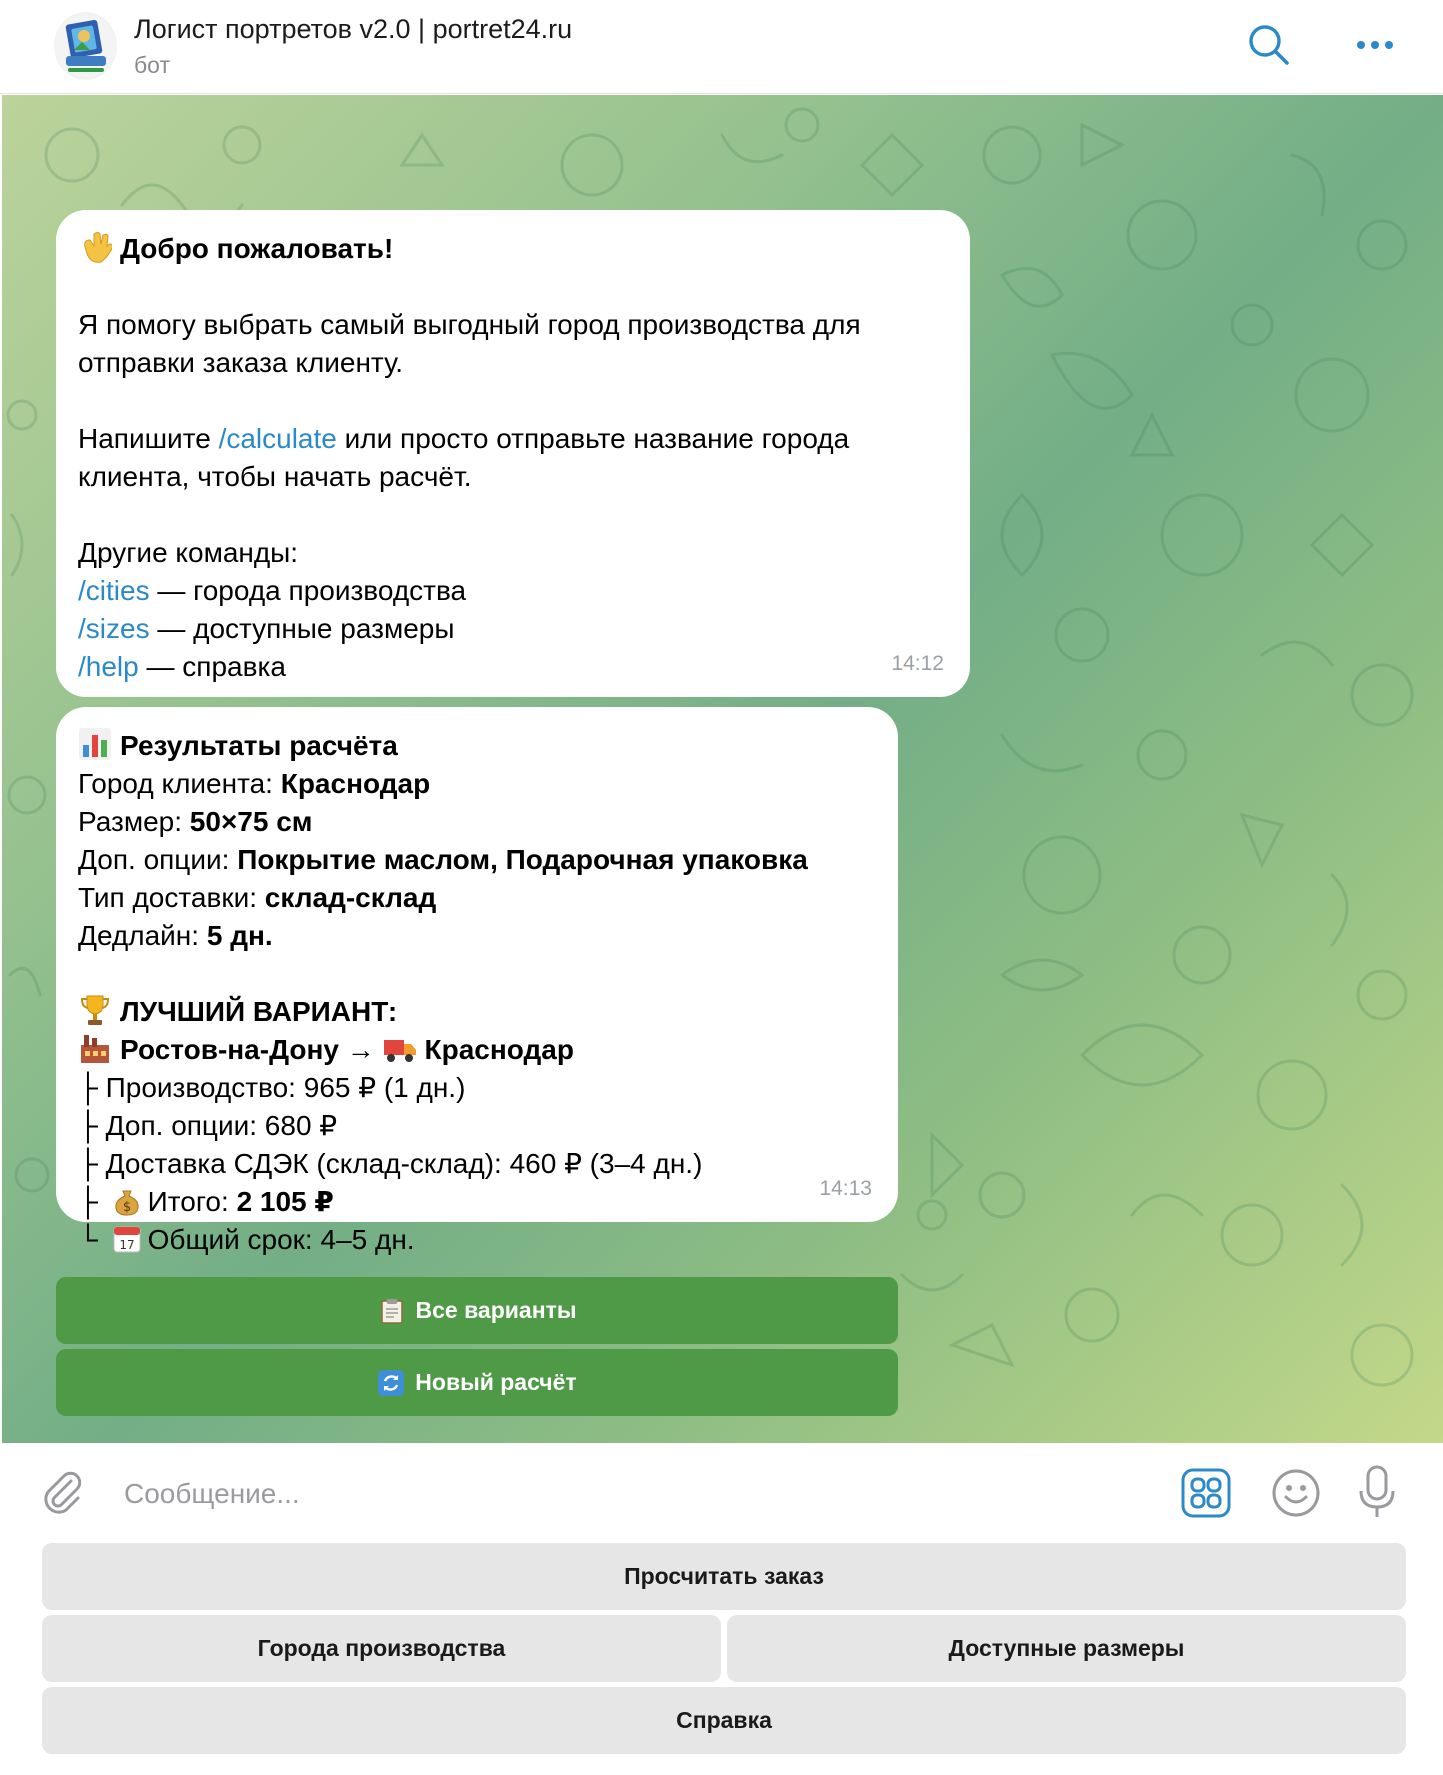 The height and width of the screenshot is (1775, 1443). I want to click on chat-title: Логист портретов v2.0 | portret24.ru, so click(353, 29).